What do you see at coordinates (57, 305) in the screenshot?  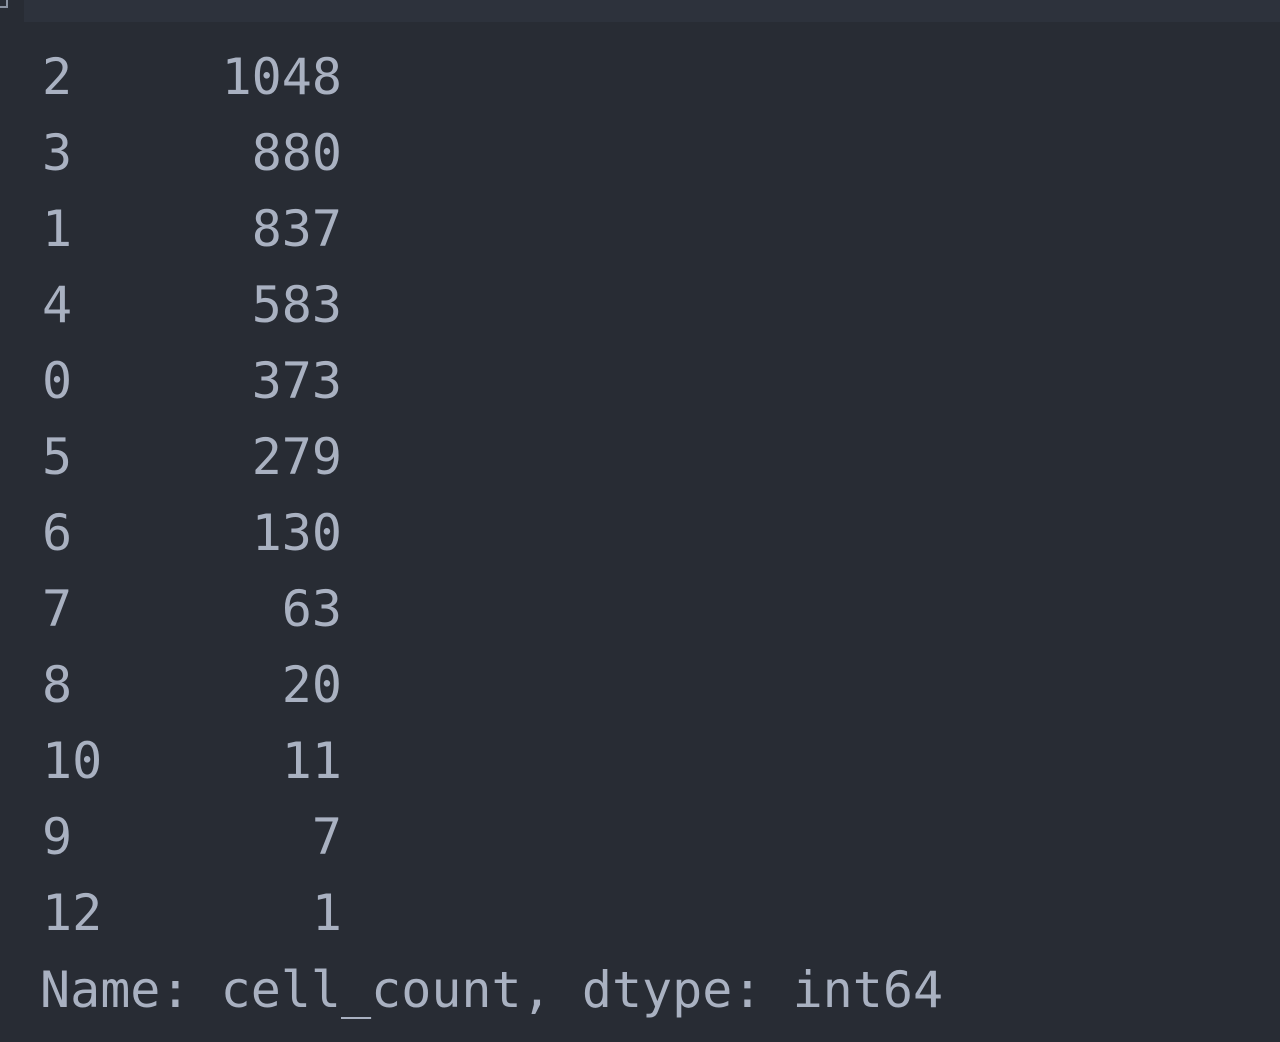 I see `row-index: 4` at bounding box center [57, 305].